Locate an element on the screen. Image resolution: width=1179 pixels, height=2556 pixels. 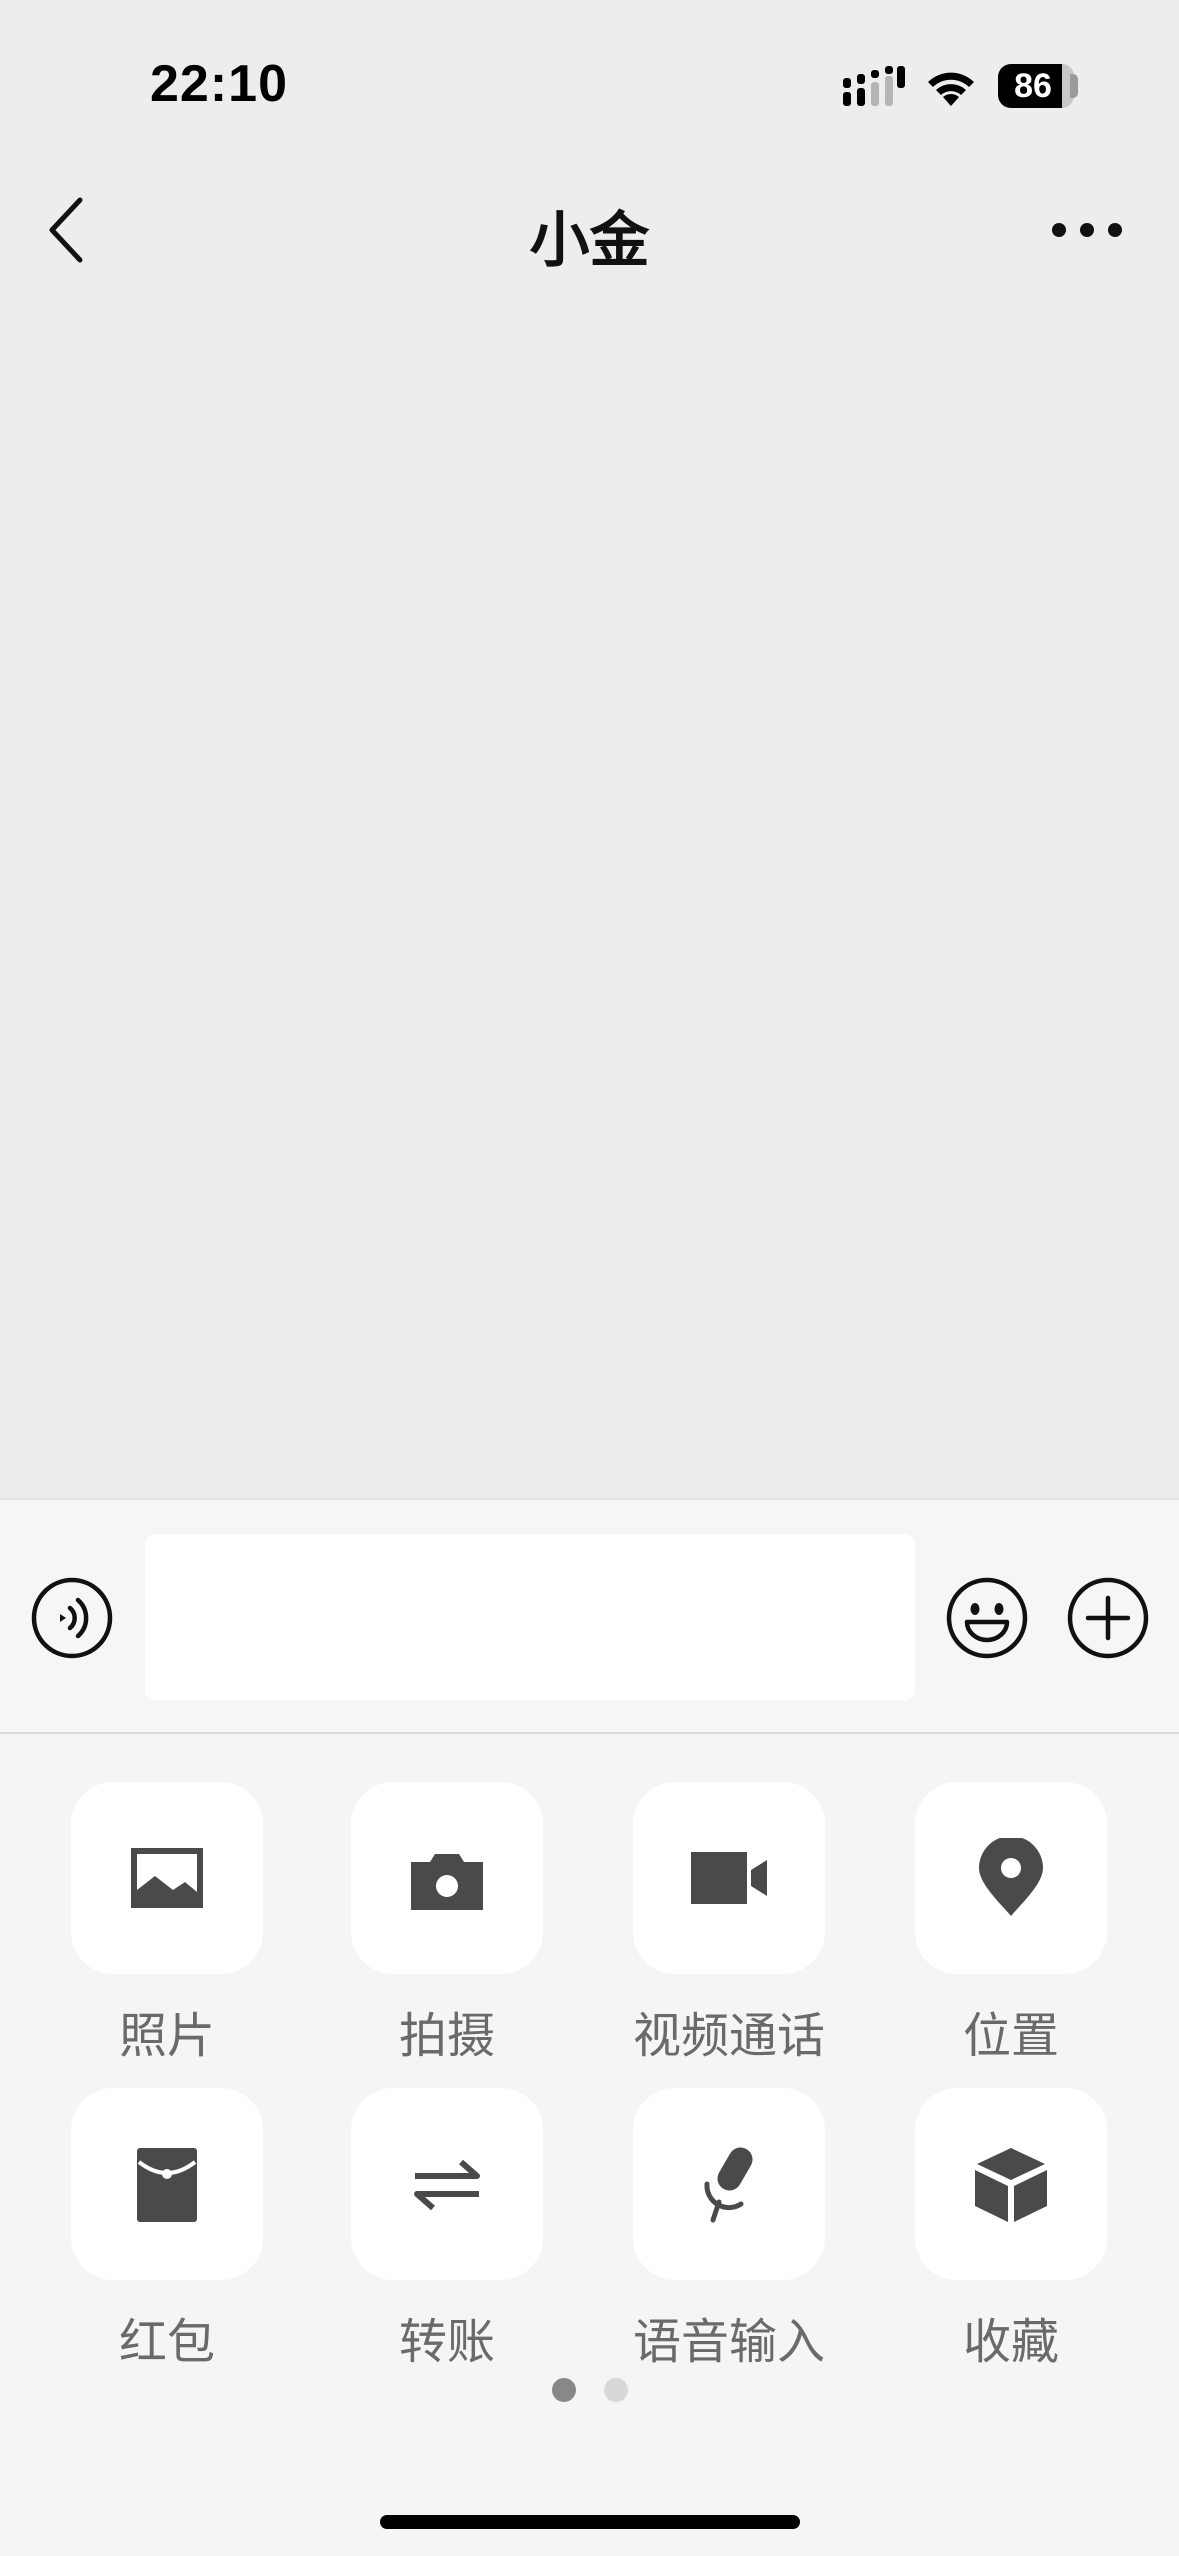
panel-item-photo: 照片 is located at coordinates (167, 1923).